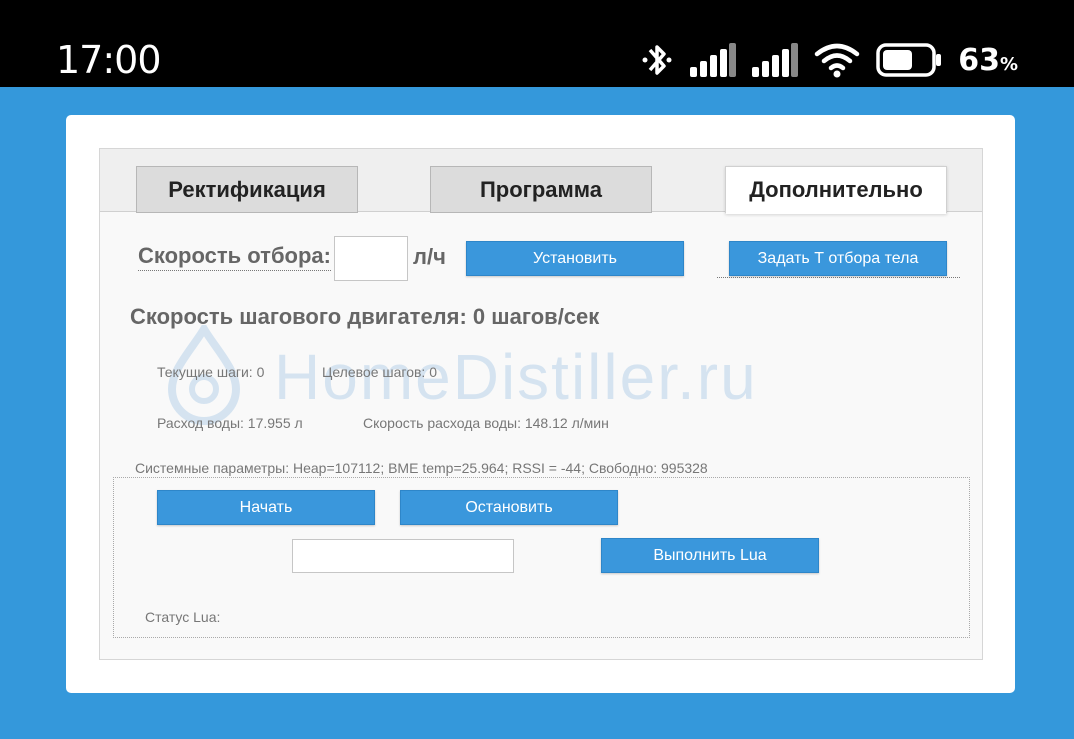 The height and width of the screenshot is (739, 1074). What do you see at coordinates (836, 190) in the screenshot?
I see `tab-additional: Дополнительно` at bounding box center [836, 190].